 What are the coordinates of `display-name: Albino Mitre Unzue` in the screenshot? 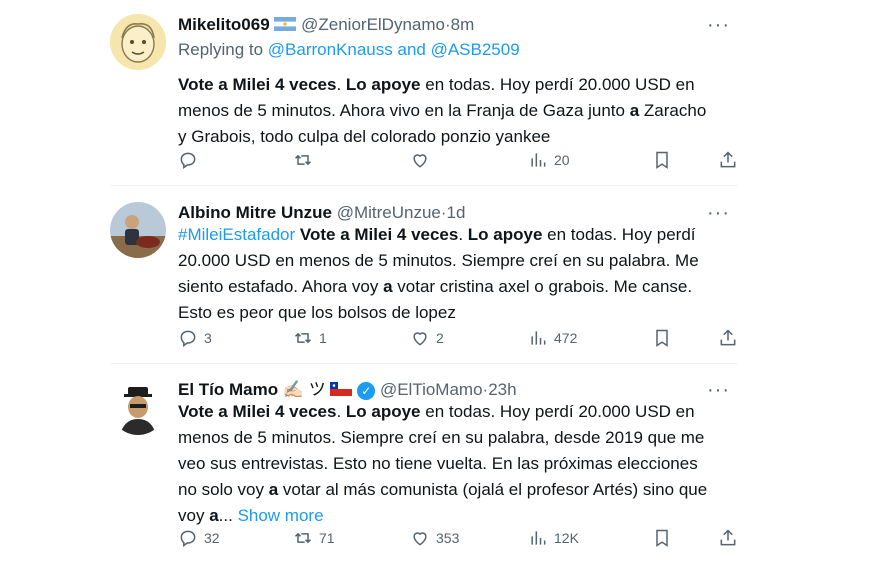 It's located at (255, 212).